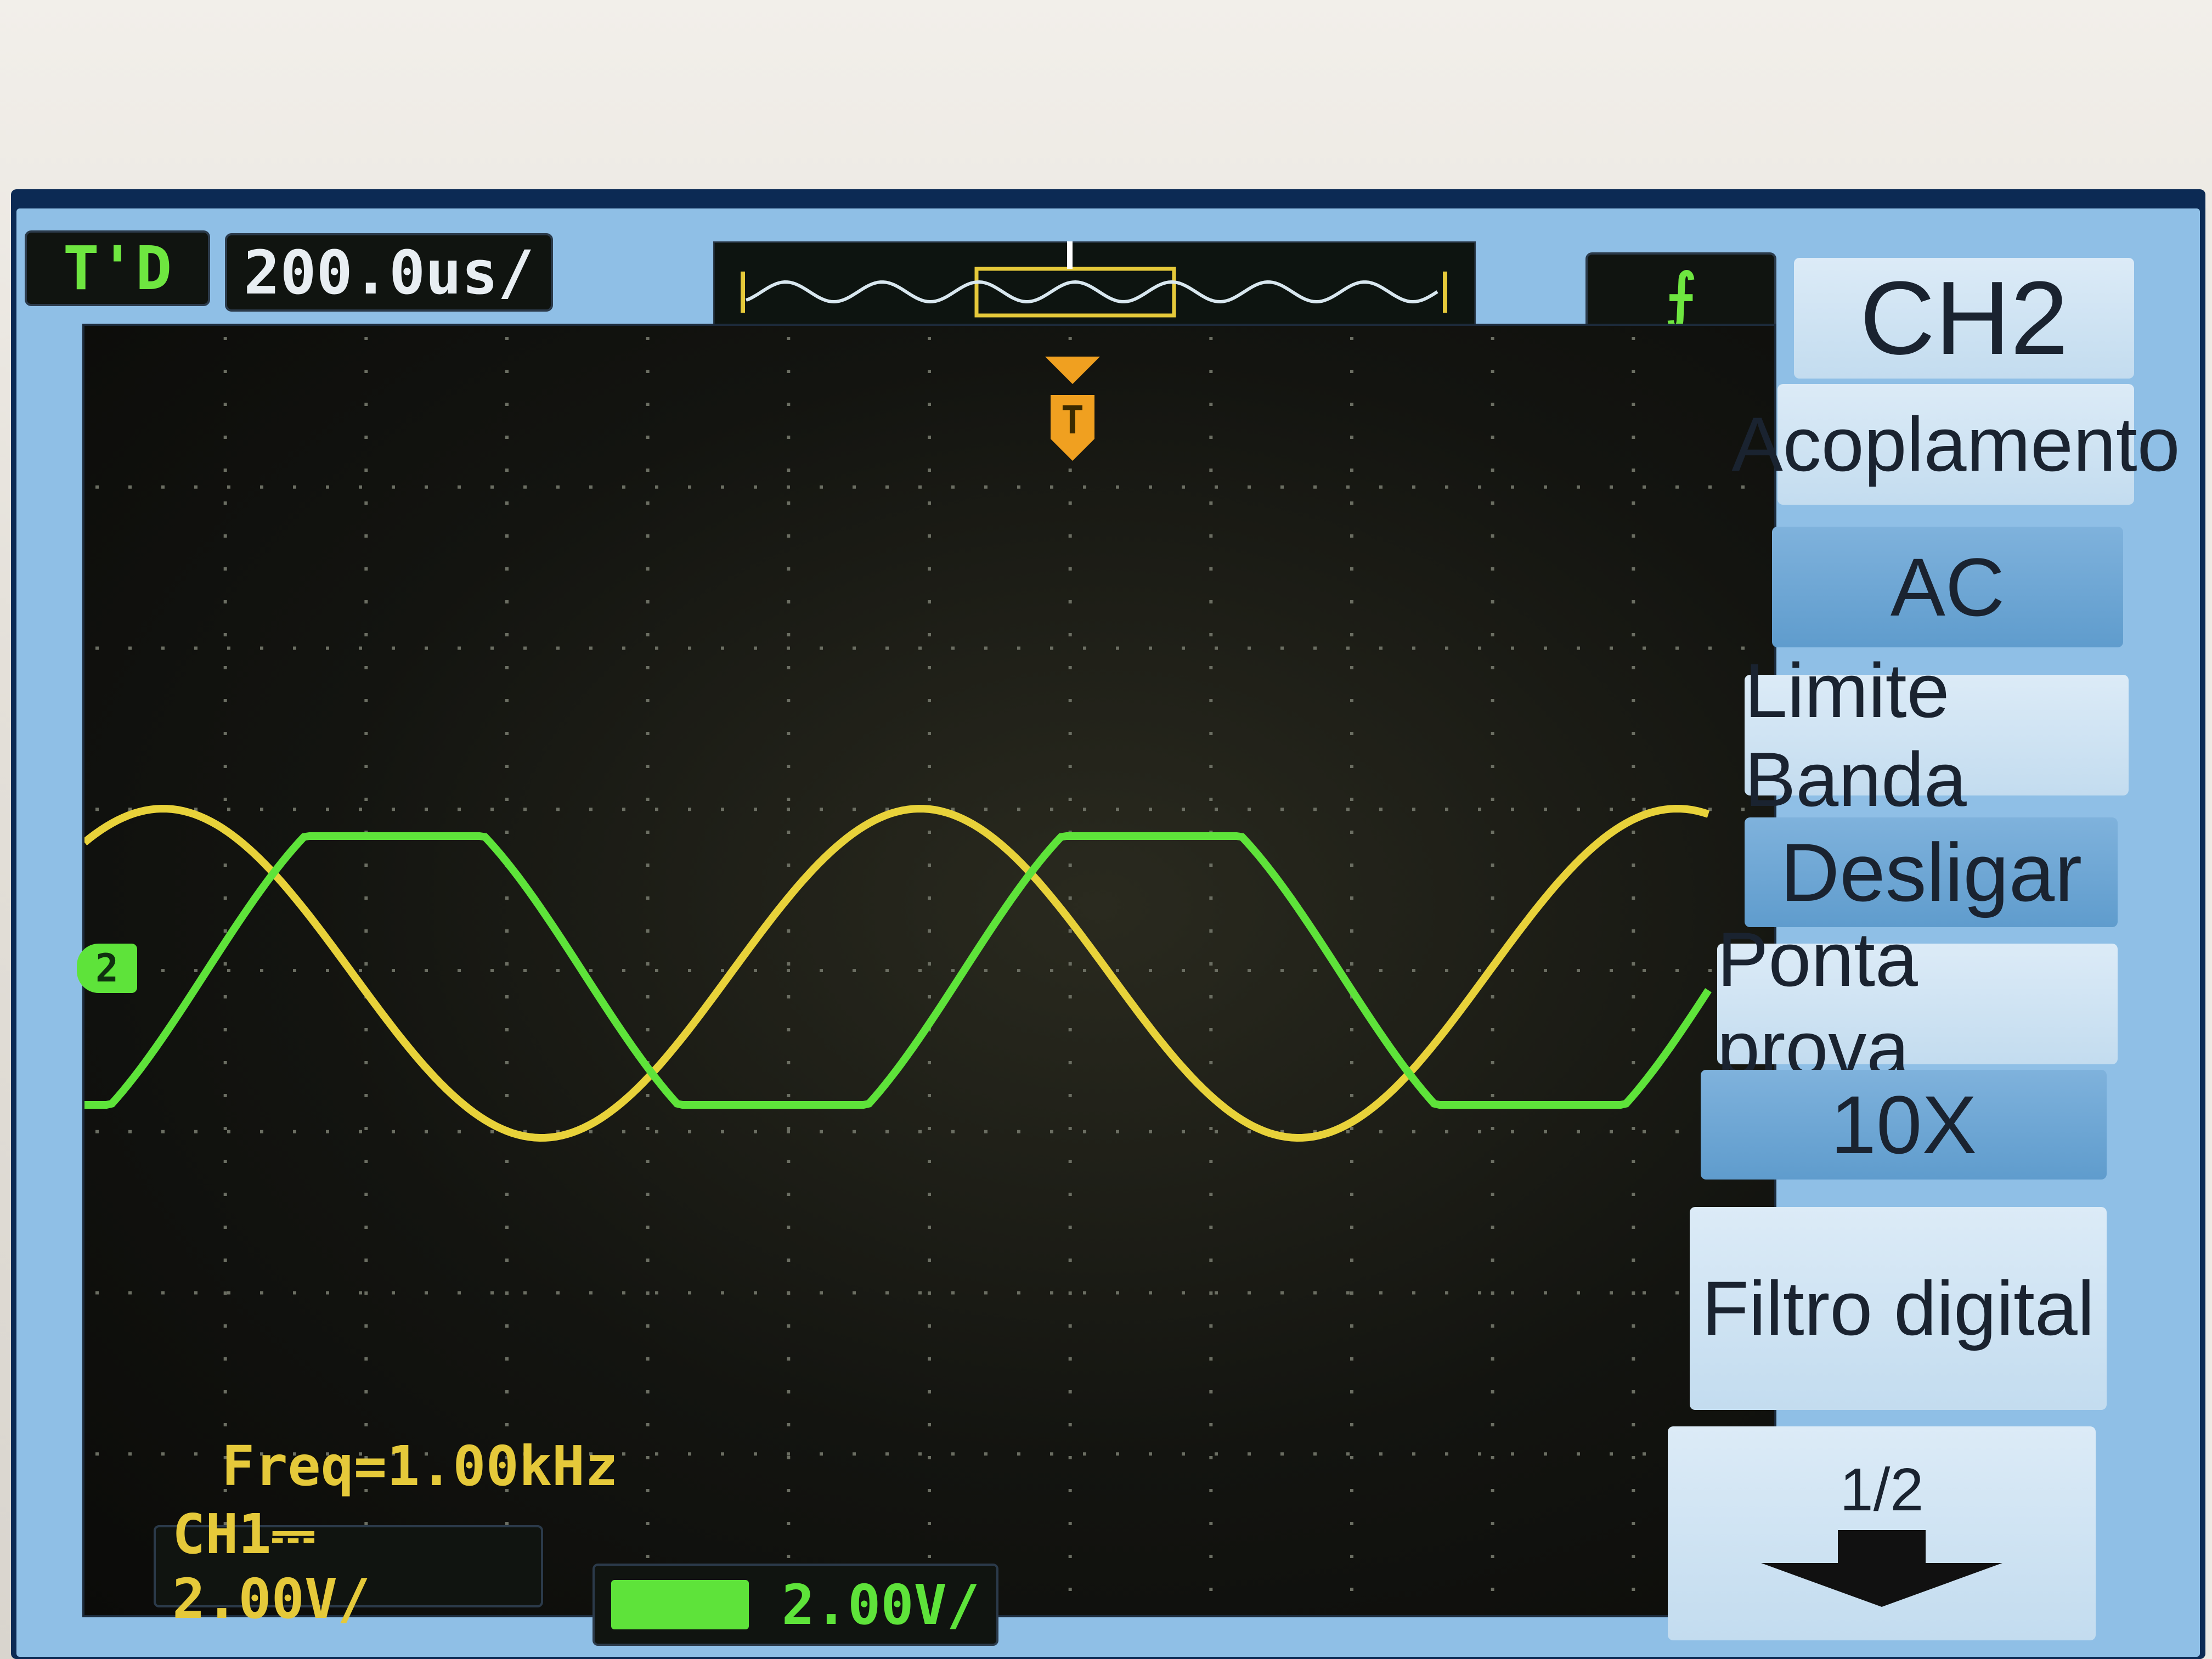 This screenshot has width=2212, height=1659. What do you see at coordinates (1937, 735) in the screenshot?
I see `bandwidth-limit-menu-button: Limite Banda` at bounding box center [1937, 735].